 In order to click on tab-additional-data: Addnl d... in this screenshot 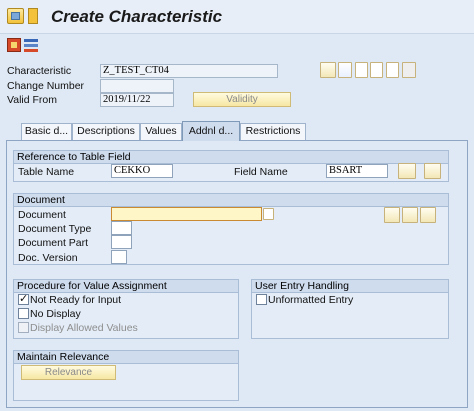, I will do `click(211, 131)`.